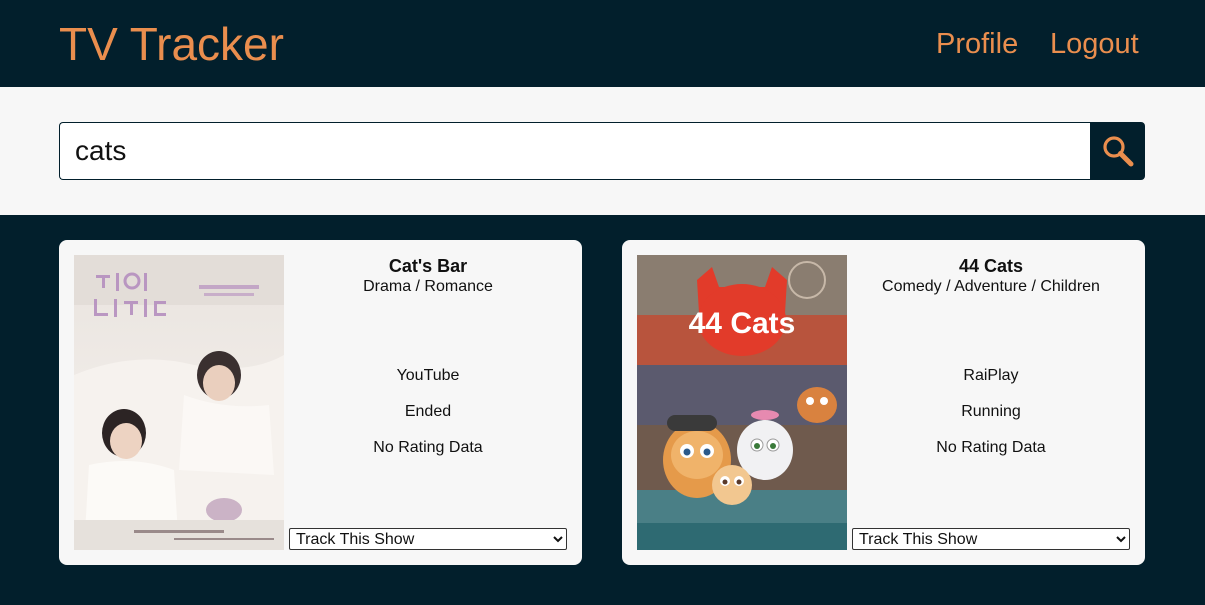 Image resolution: width=1205 pixels, height=605 pixels. I want to click on profile-link: Profile, so click(977, 44).